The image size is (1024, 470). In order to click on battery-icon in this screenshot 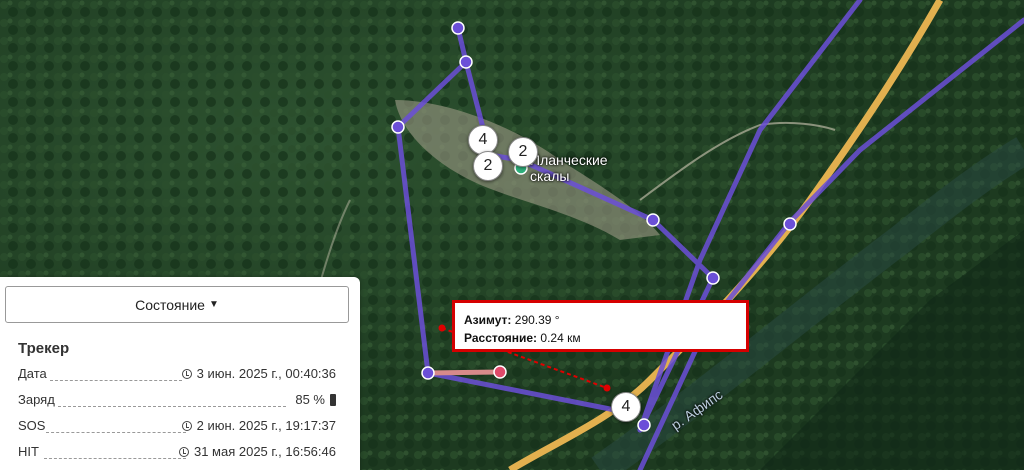, I will do `click(333, 399)`.